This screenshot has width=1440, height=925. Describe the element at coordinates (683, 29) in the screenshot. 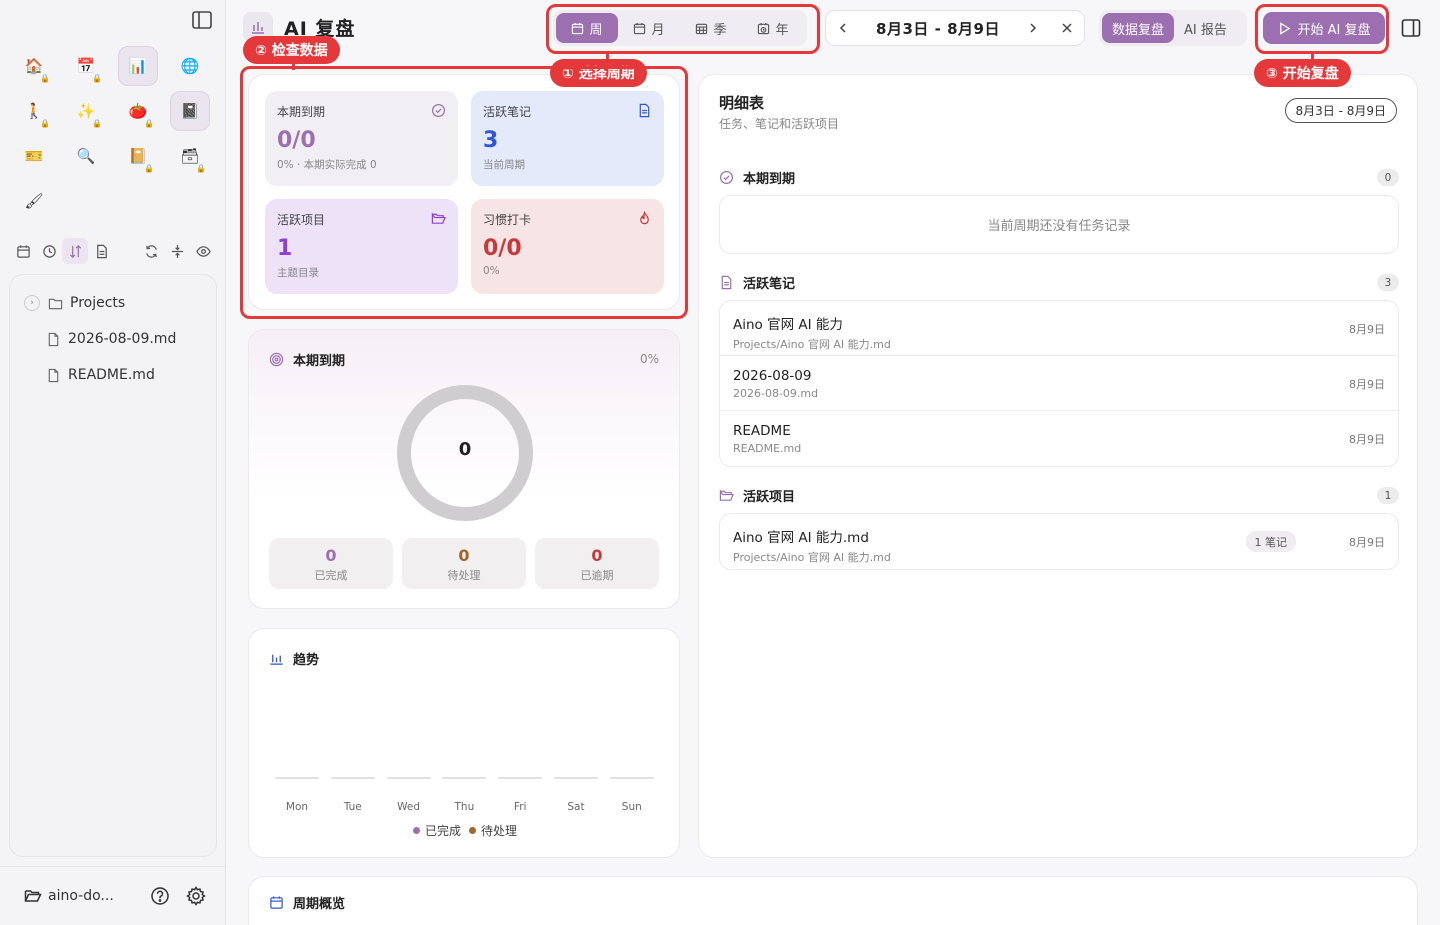

I see `annotation-box-period` at that location.